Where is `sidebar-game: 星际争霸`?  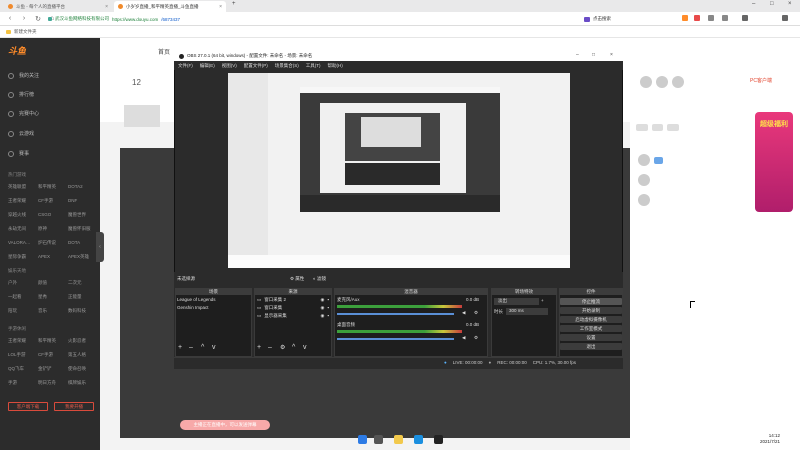
sidebar-game: 星际争霸 is located at coordinates (23, 257).